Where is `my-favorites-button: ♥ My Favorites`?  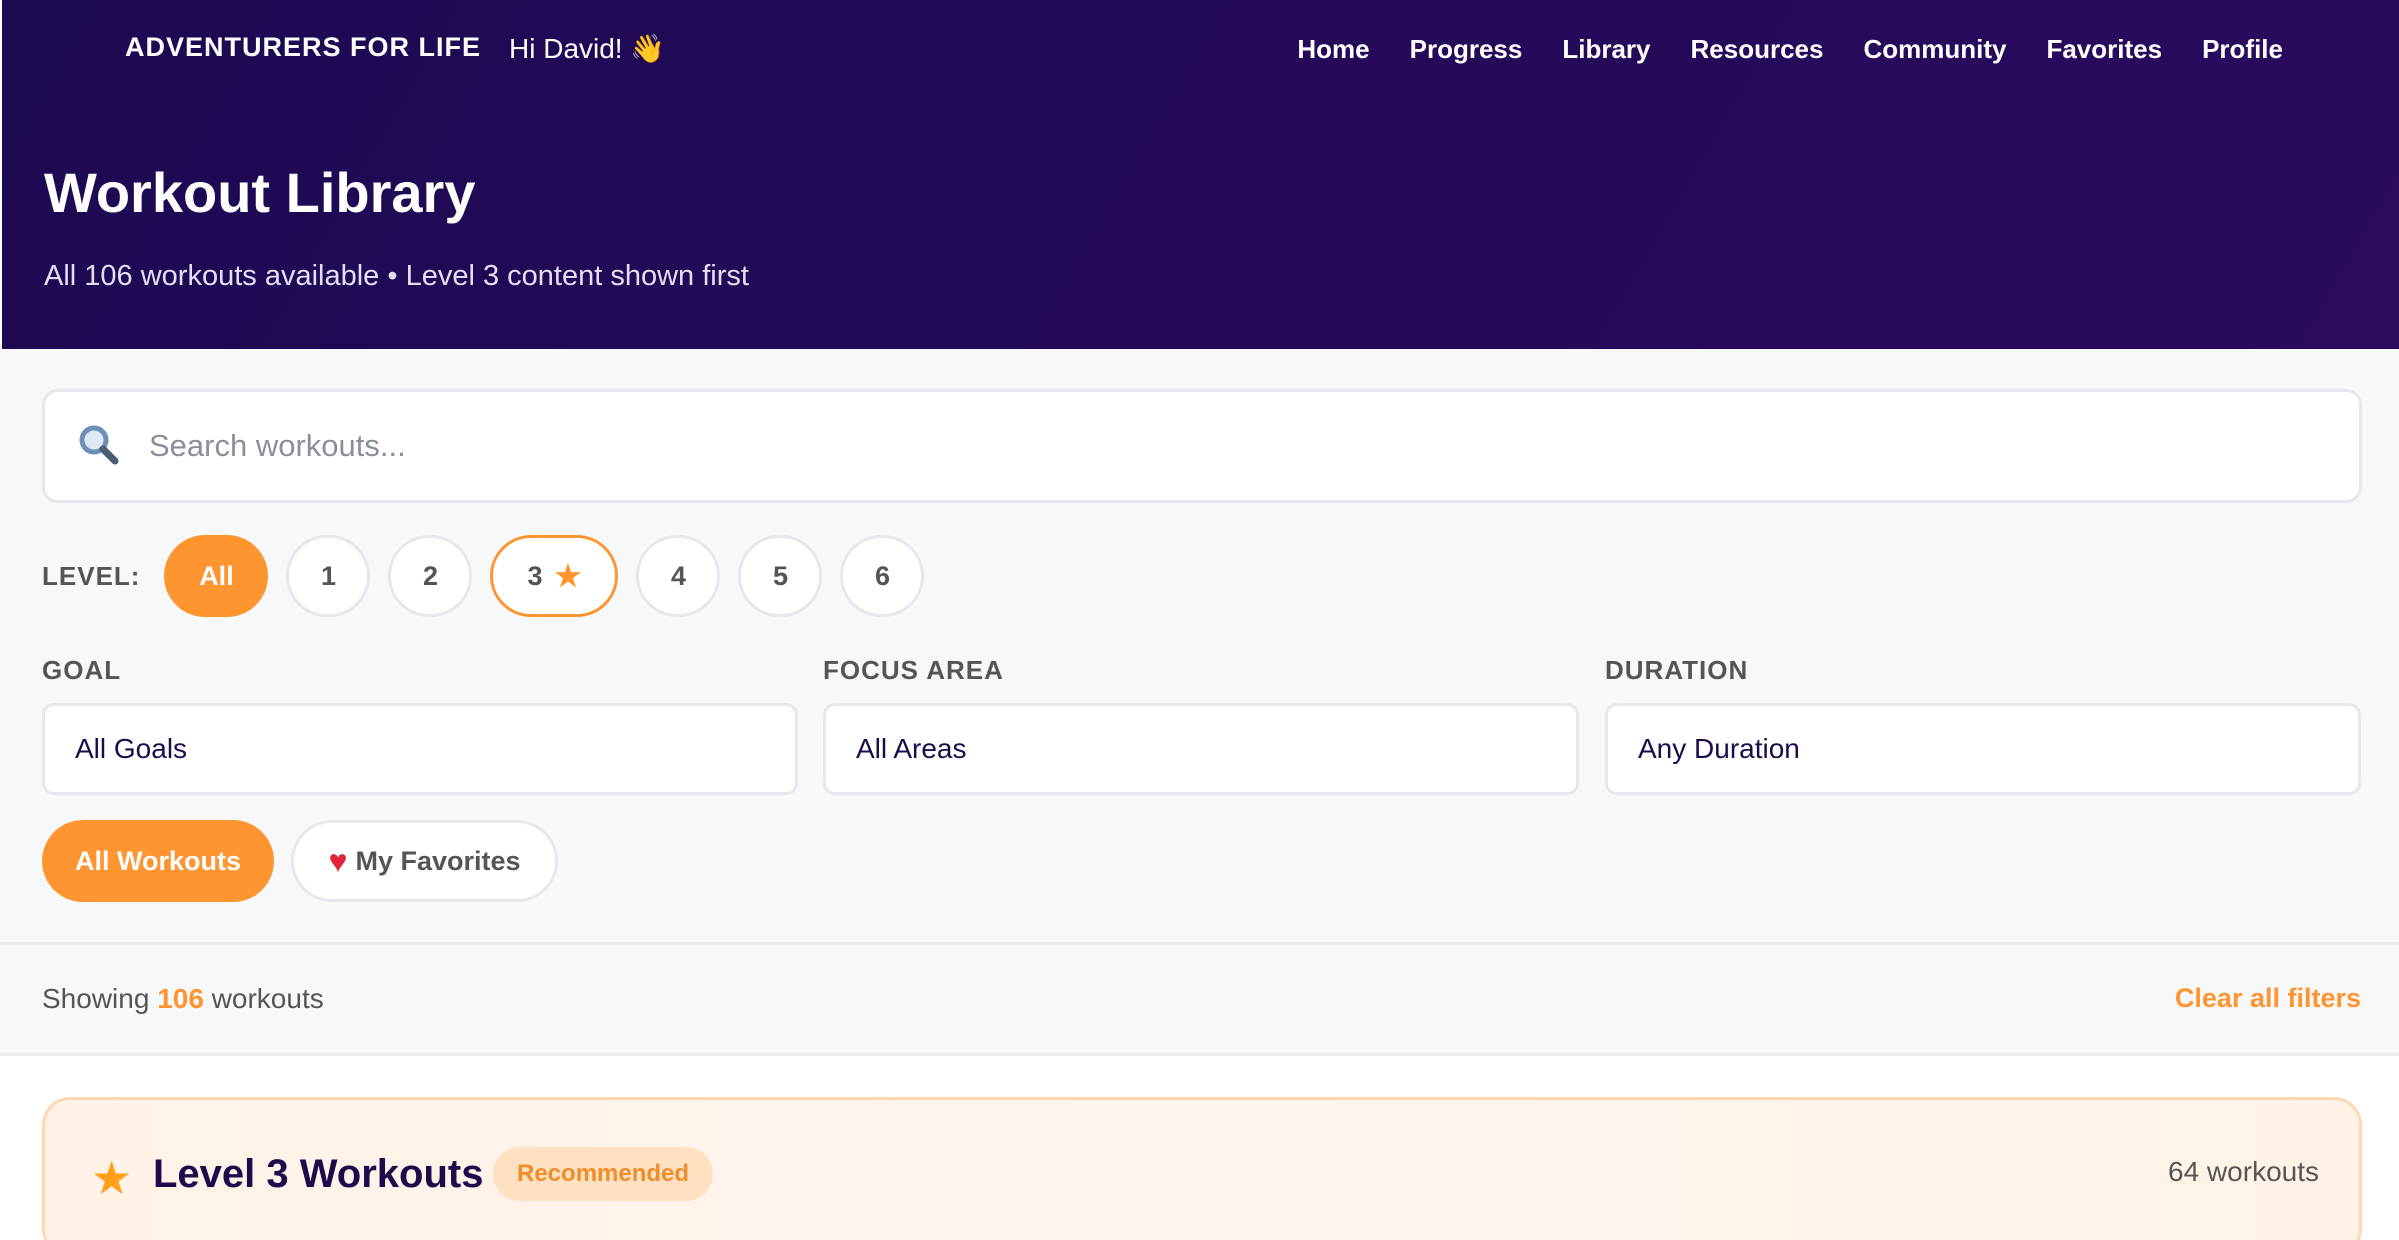 my-favorites-button: ♥ My Favorites is located at coordinates (424, 861).